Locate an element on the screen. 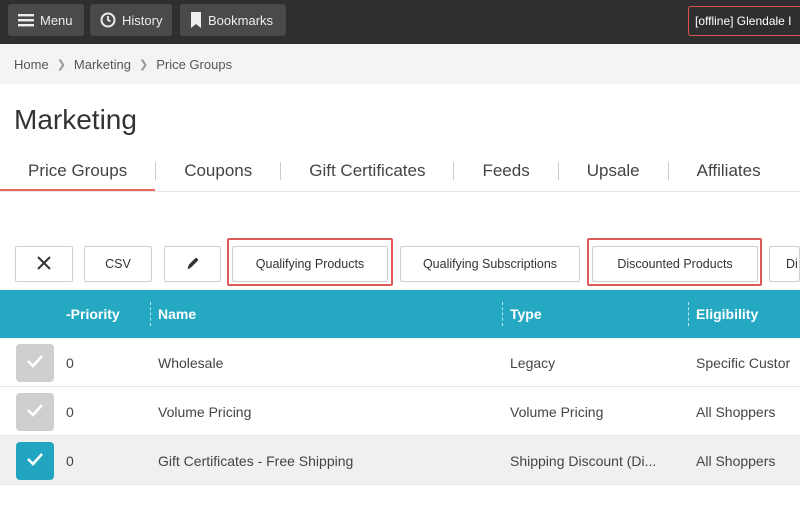 The height and width of the screenshot is (531, 800). cell-eligibility: Specific Custor is located at coordinates (743, 362).